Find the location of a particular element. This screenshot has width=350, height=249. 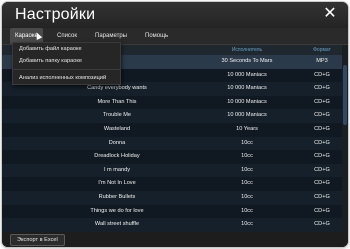

table-row: I m mandy 10cc CD+G is located at coordinates (172, 170).